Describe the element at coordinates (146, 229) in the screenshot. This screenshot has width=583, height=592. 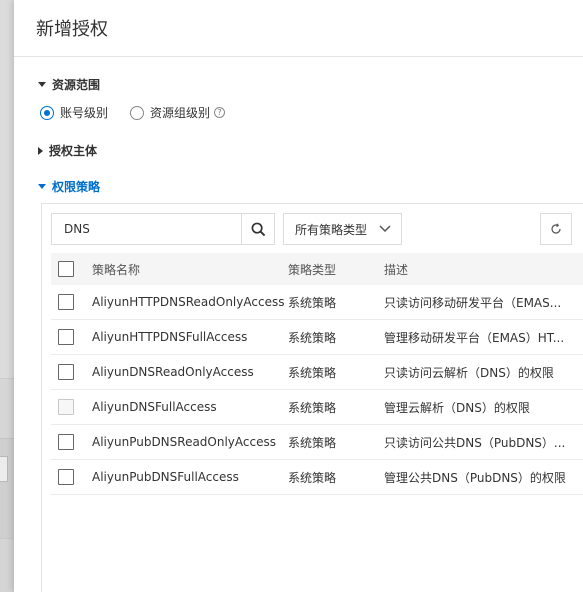
I see `policy-search-input: DNS` at that location.